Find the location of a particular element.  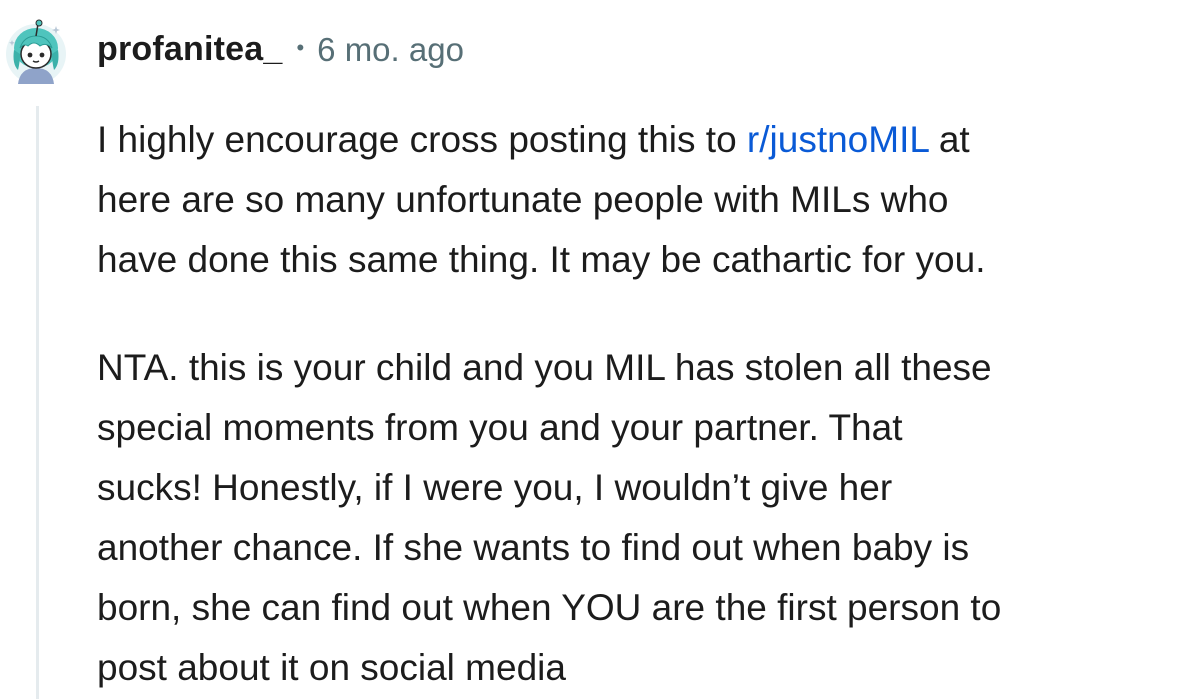

comment-text: at is located at coordinates (949, 139).